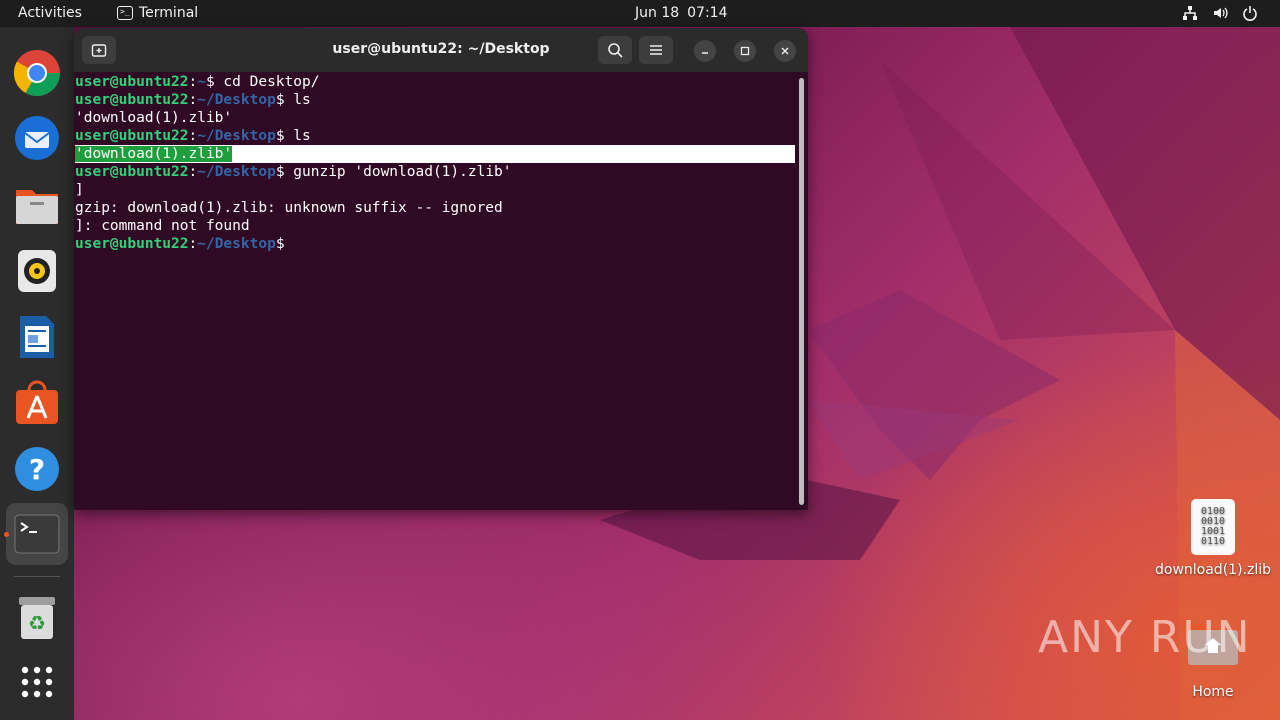 The width and height of the screenshot is (1280, 720). What do you see at coordinates (162, 226) in the screenshot?
I see `output-text: ]: command not found` at bounding box center [162, 226].